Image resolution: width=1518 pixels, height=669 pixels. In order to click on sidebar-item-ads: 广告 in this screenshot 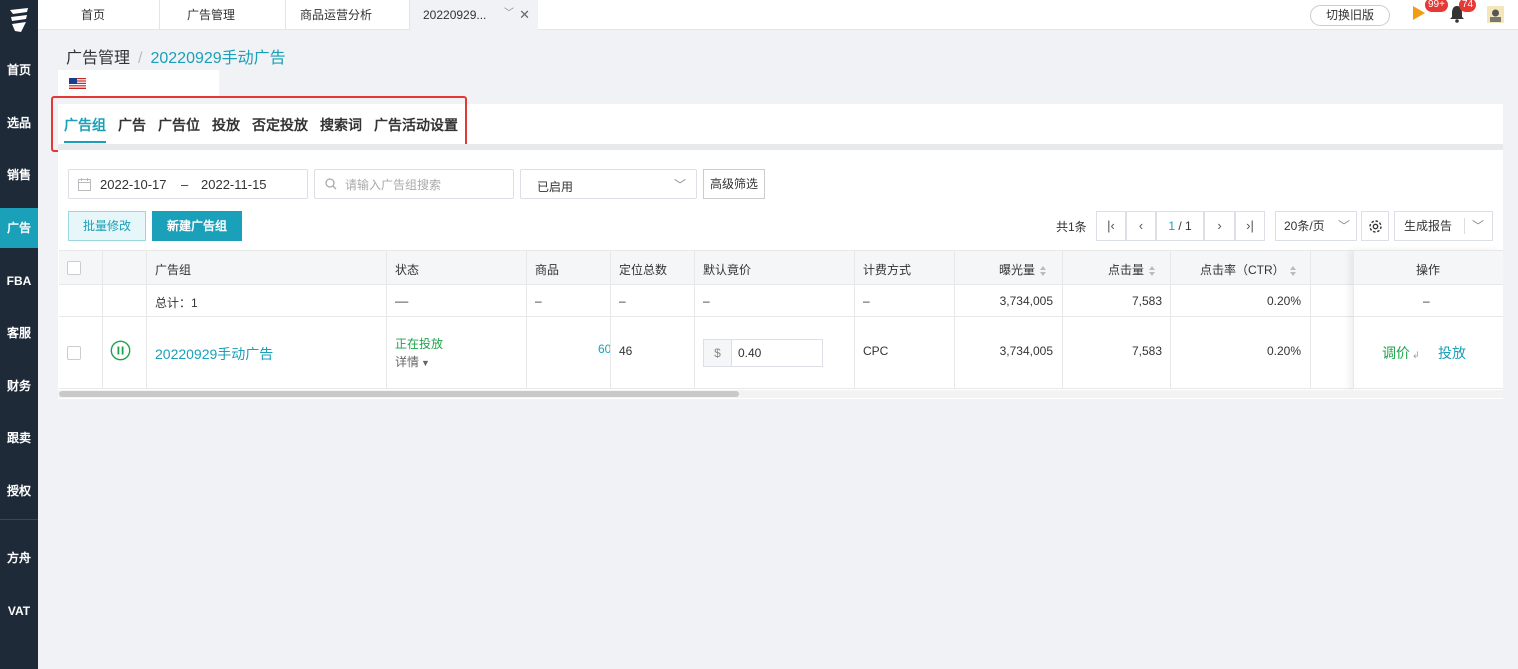, I will do `click(19, 228)`.